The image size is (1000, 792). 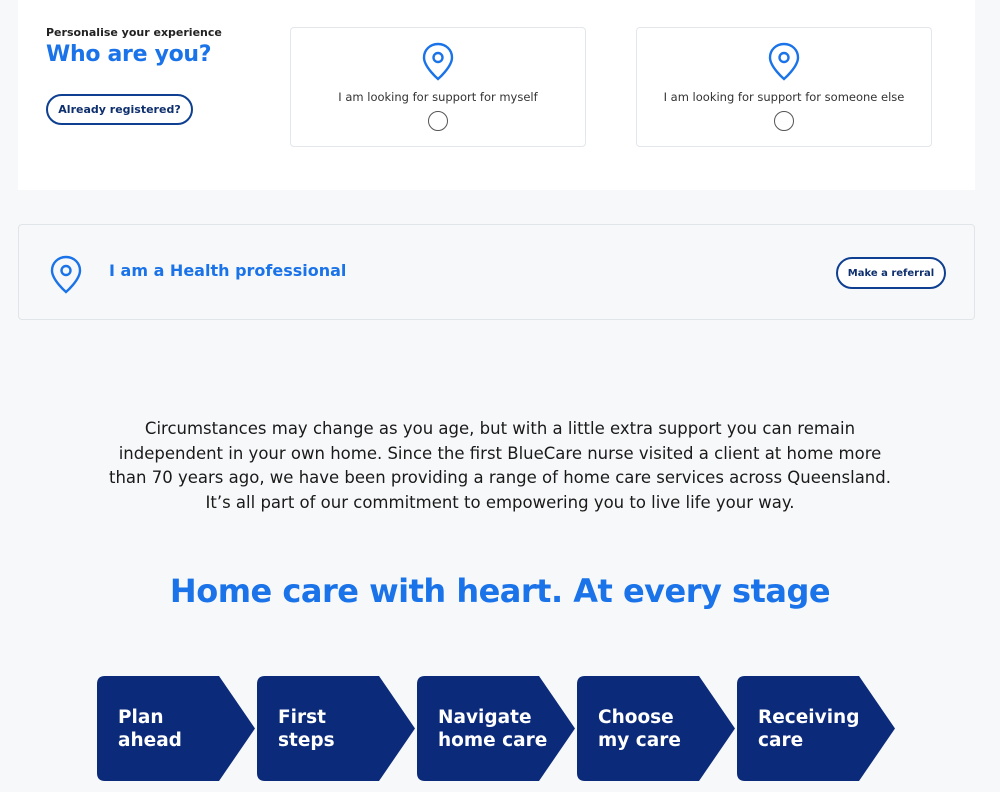 I want to click on stage-choose-my-care: Choose my care, so click(x=656, y=728).